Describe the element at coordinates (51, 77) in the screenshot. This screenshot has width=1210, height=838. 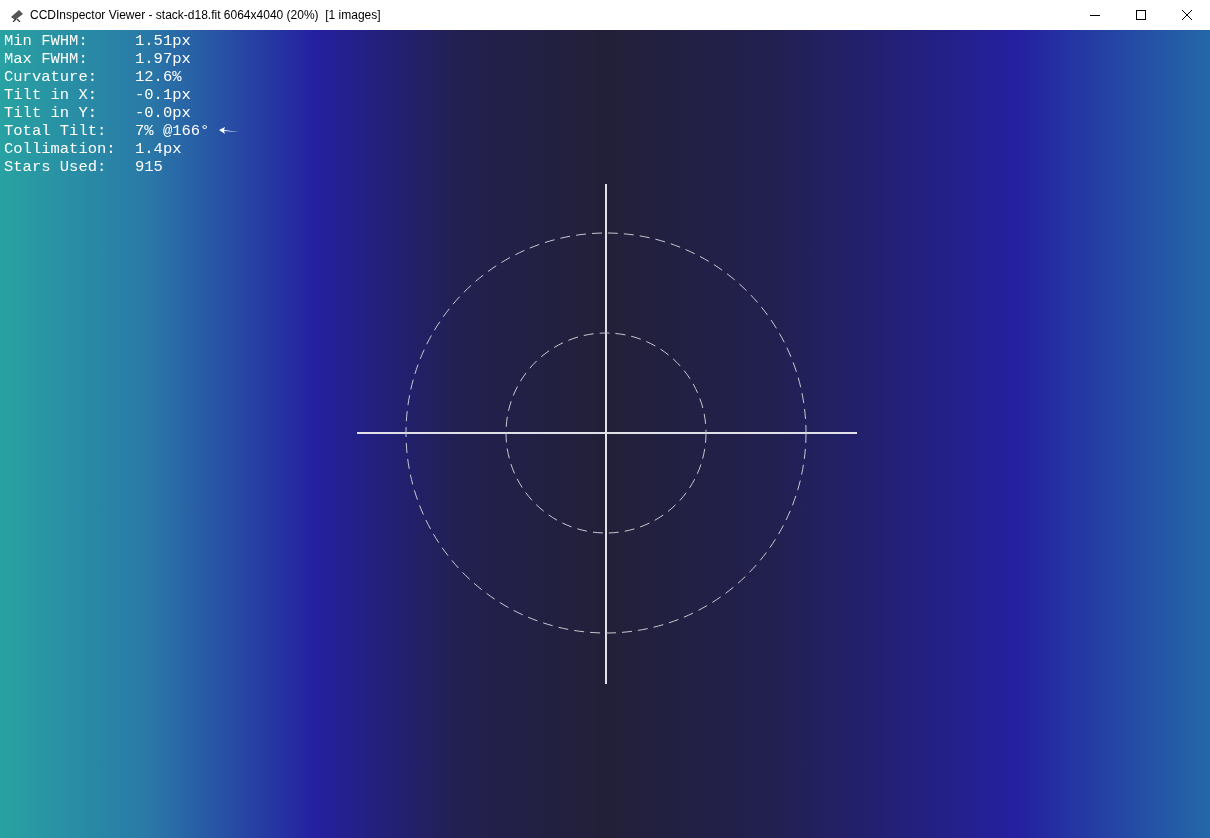
I see `stat-label: Curvature:` at that location.